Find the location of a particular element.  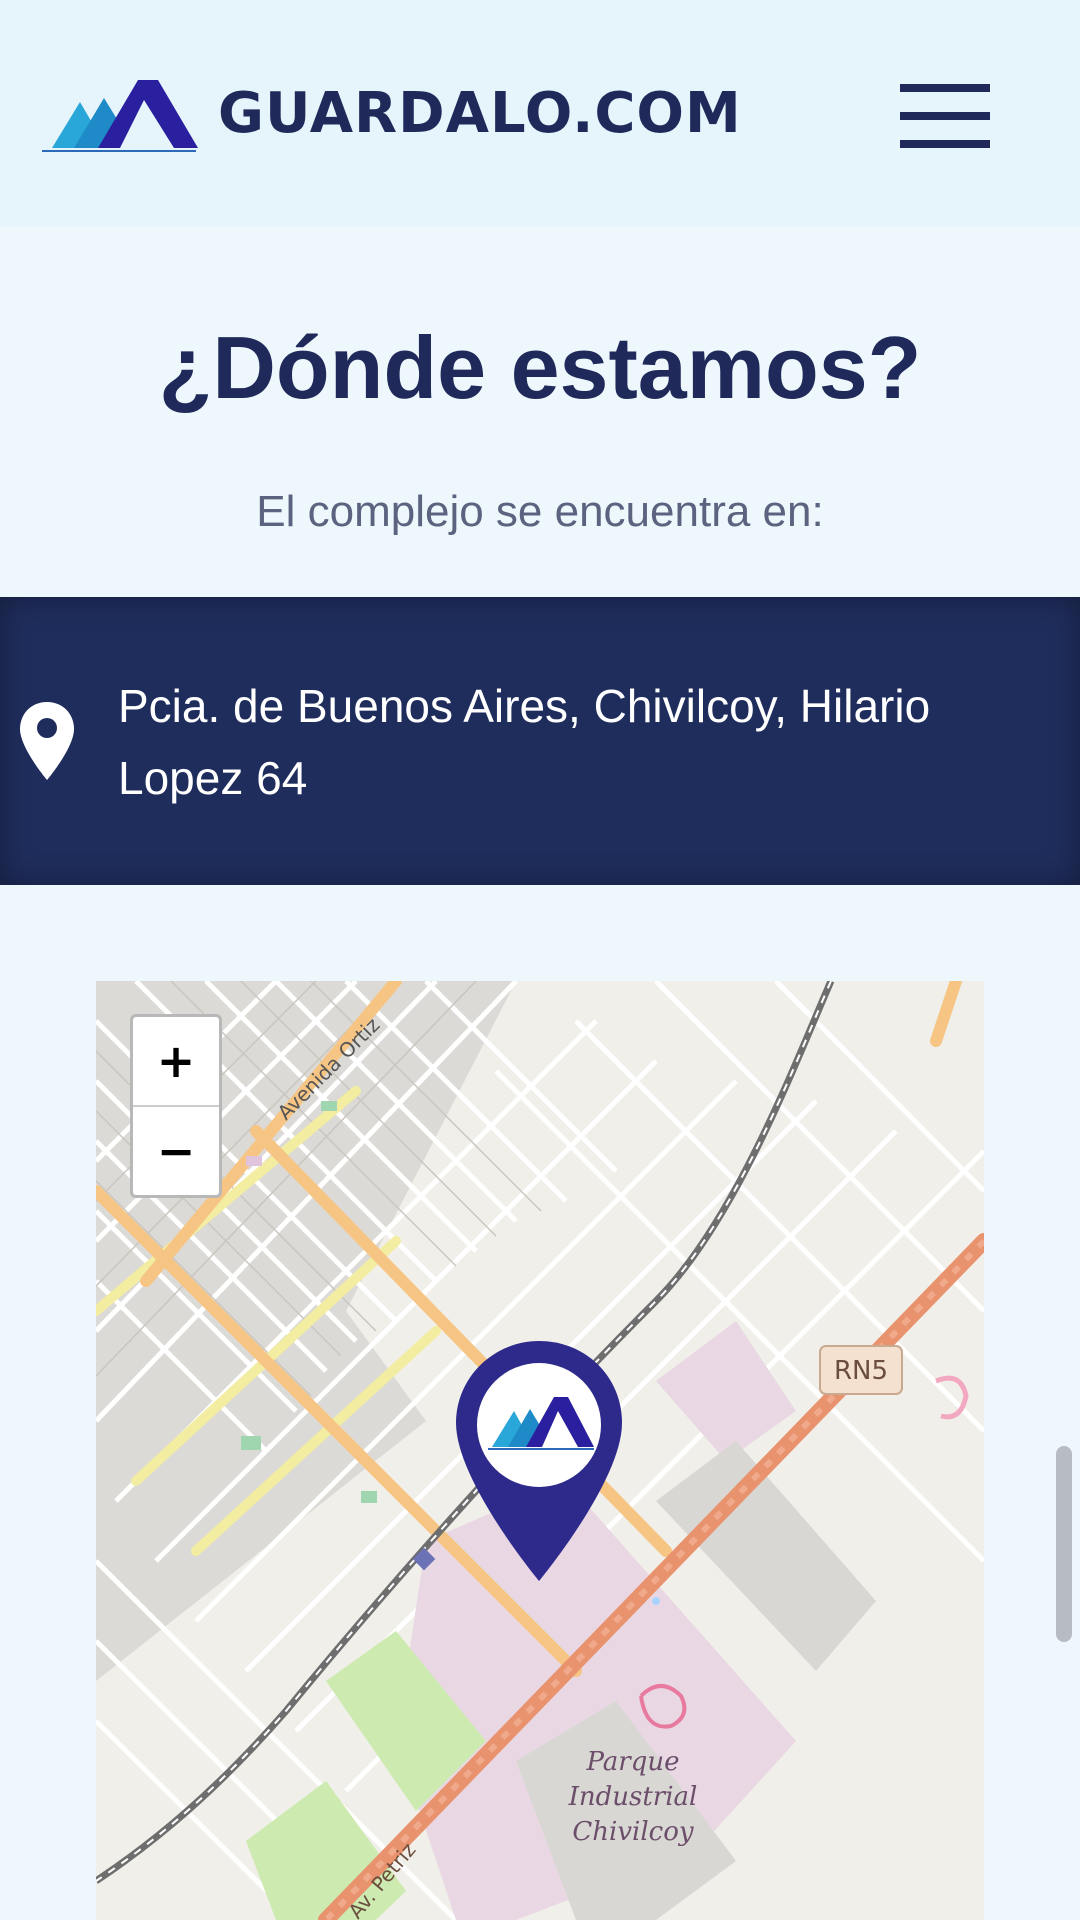

site-header: GUARDALO.COM is located at coordinates (540, 113).